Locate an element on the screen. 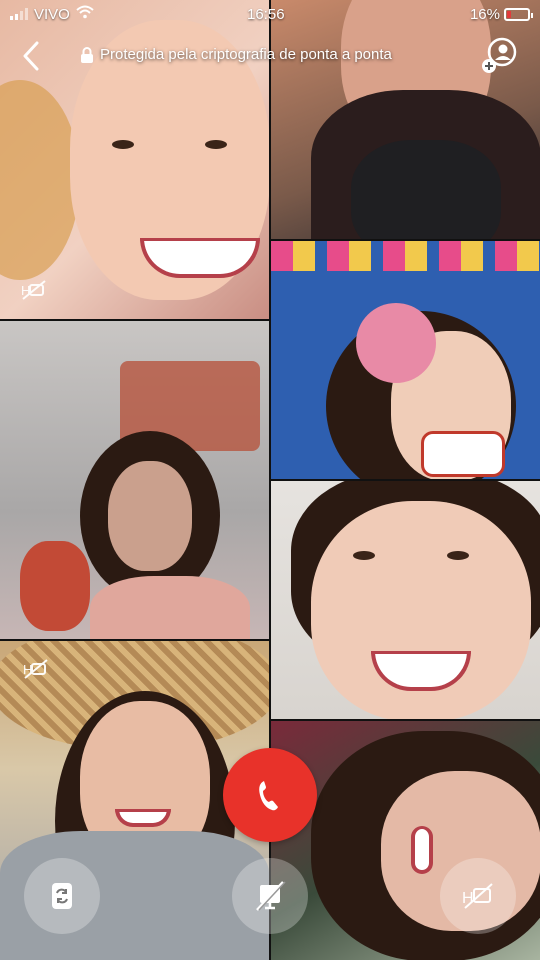 This screenshot has width=540, height=960. battery-level is located at coordinates (509, 14).